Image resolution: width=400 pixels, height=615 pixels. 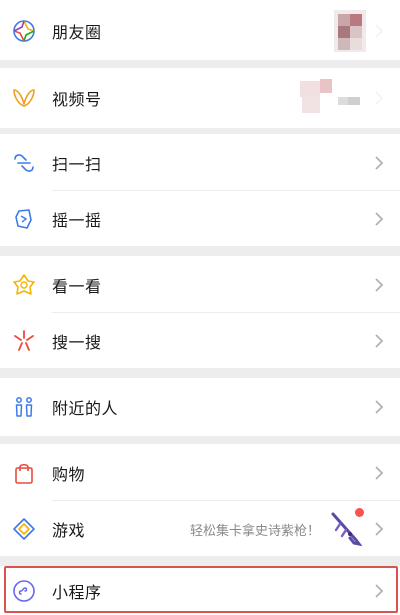 I want to click on mini-programs-row: 小程序, so click(x=200, y=590).